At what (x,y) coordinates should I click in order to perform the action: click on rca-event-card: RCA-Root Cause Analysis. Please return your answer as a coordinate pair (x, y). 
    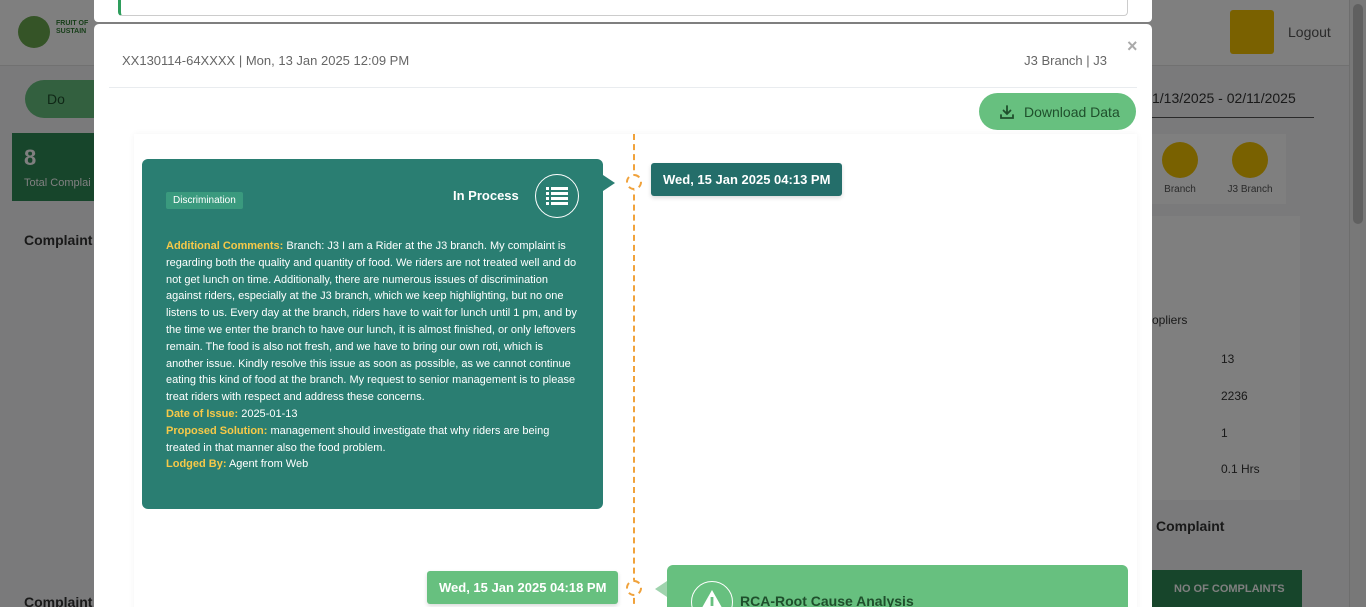
    Looking at the image, I should click on (891, 586).